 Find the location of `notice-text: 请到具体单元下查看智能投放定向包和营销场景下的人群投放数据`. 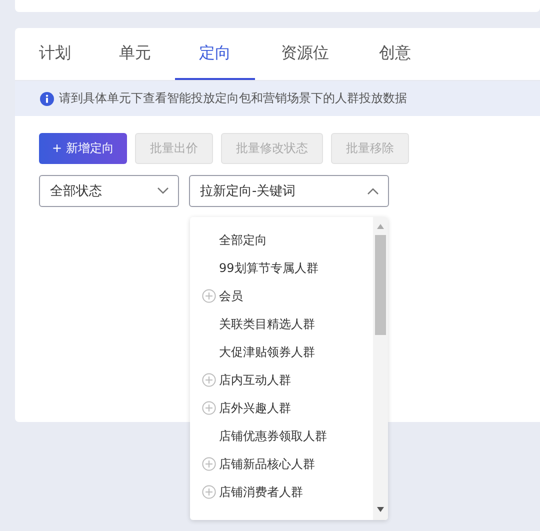

notice-text: 请到具体单元下查看智能投放定向包和营销场景下的人群投放数据 is located at coordinates (233, 98).